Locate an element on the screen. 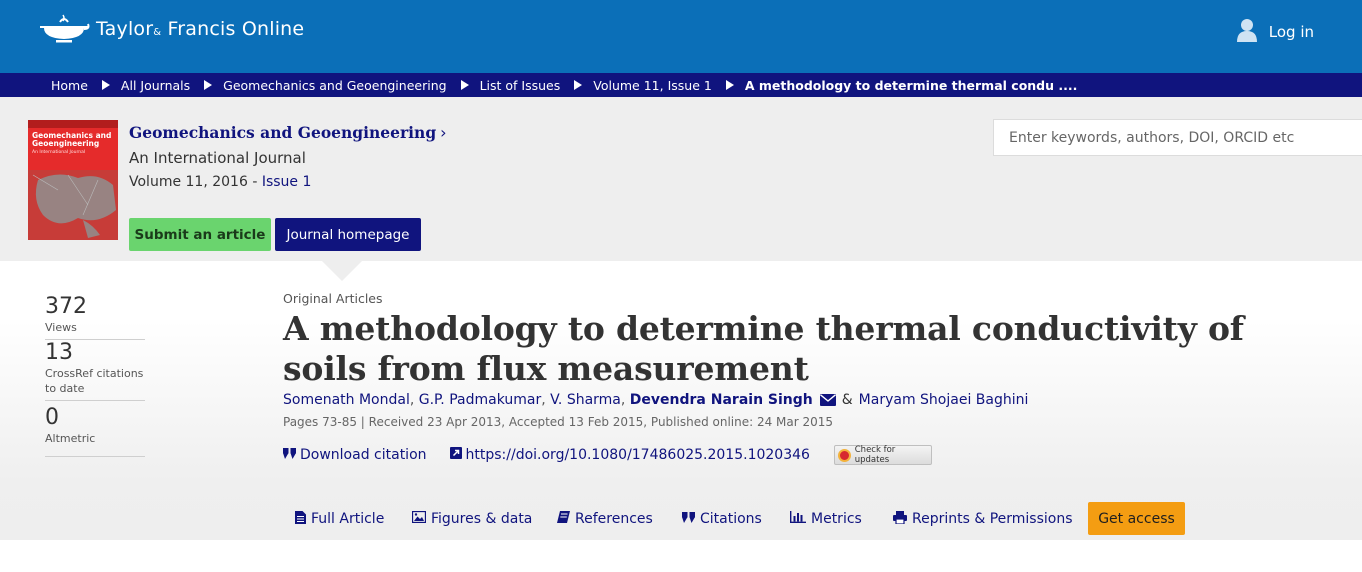  tab-figures-data: Figures & data is located at coordinates (472, 519).